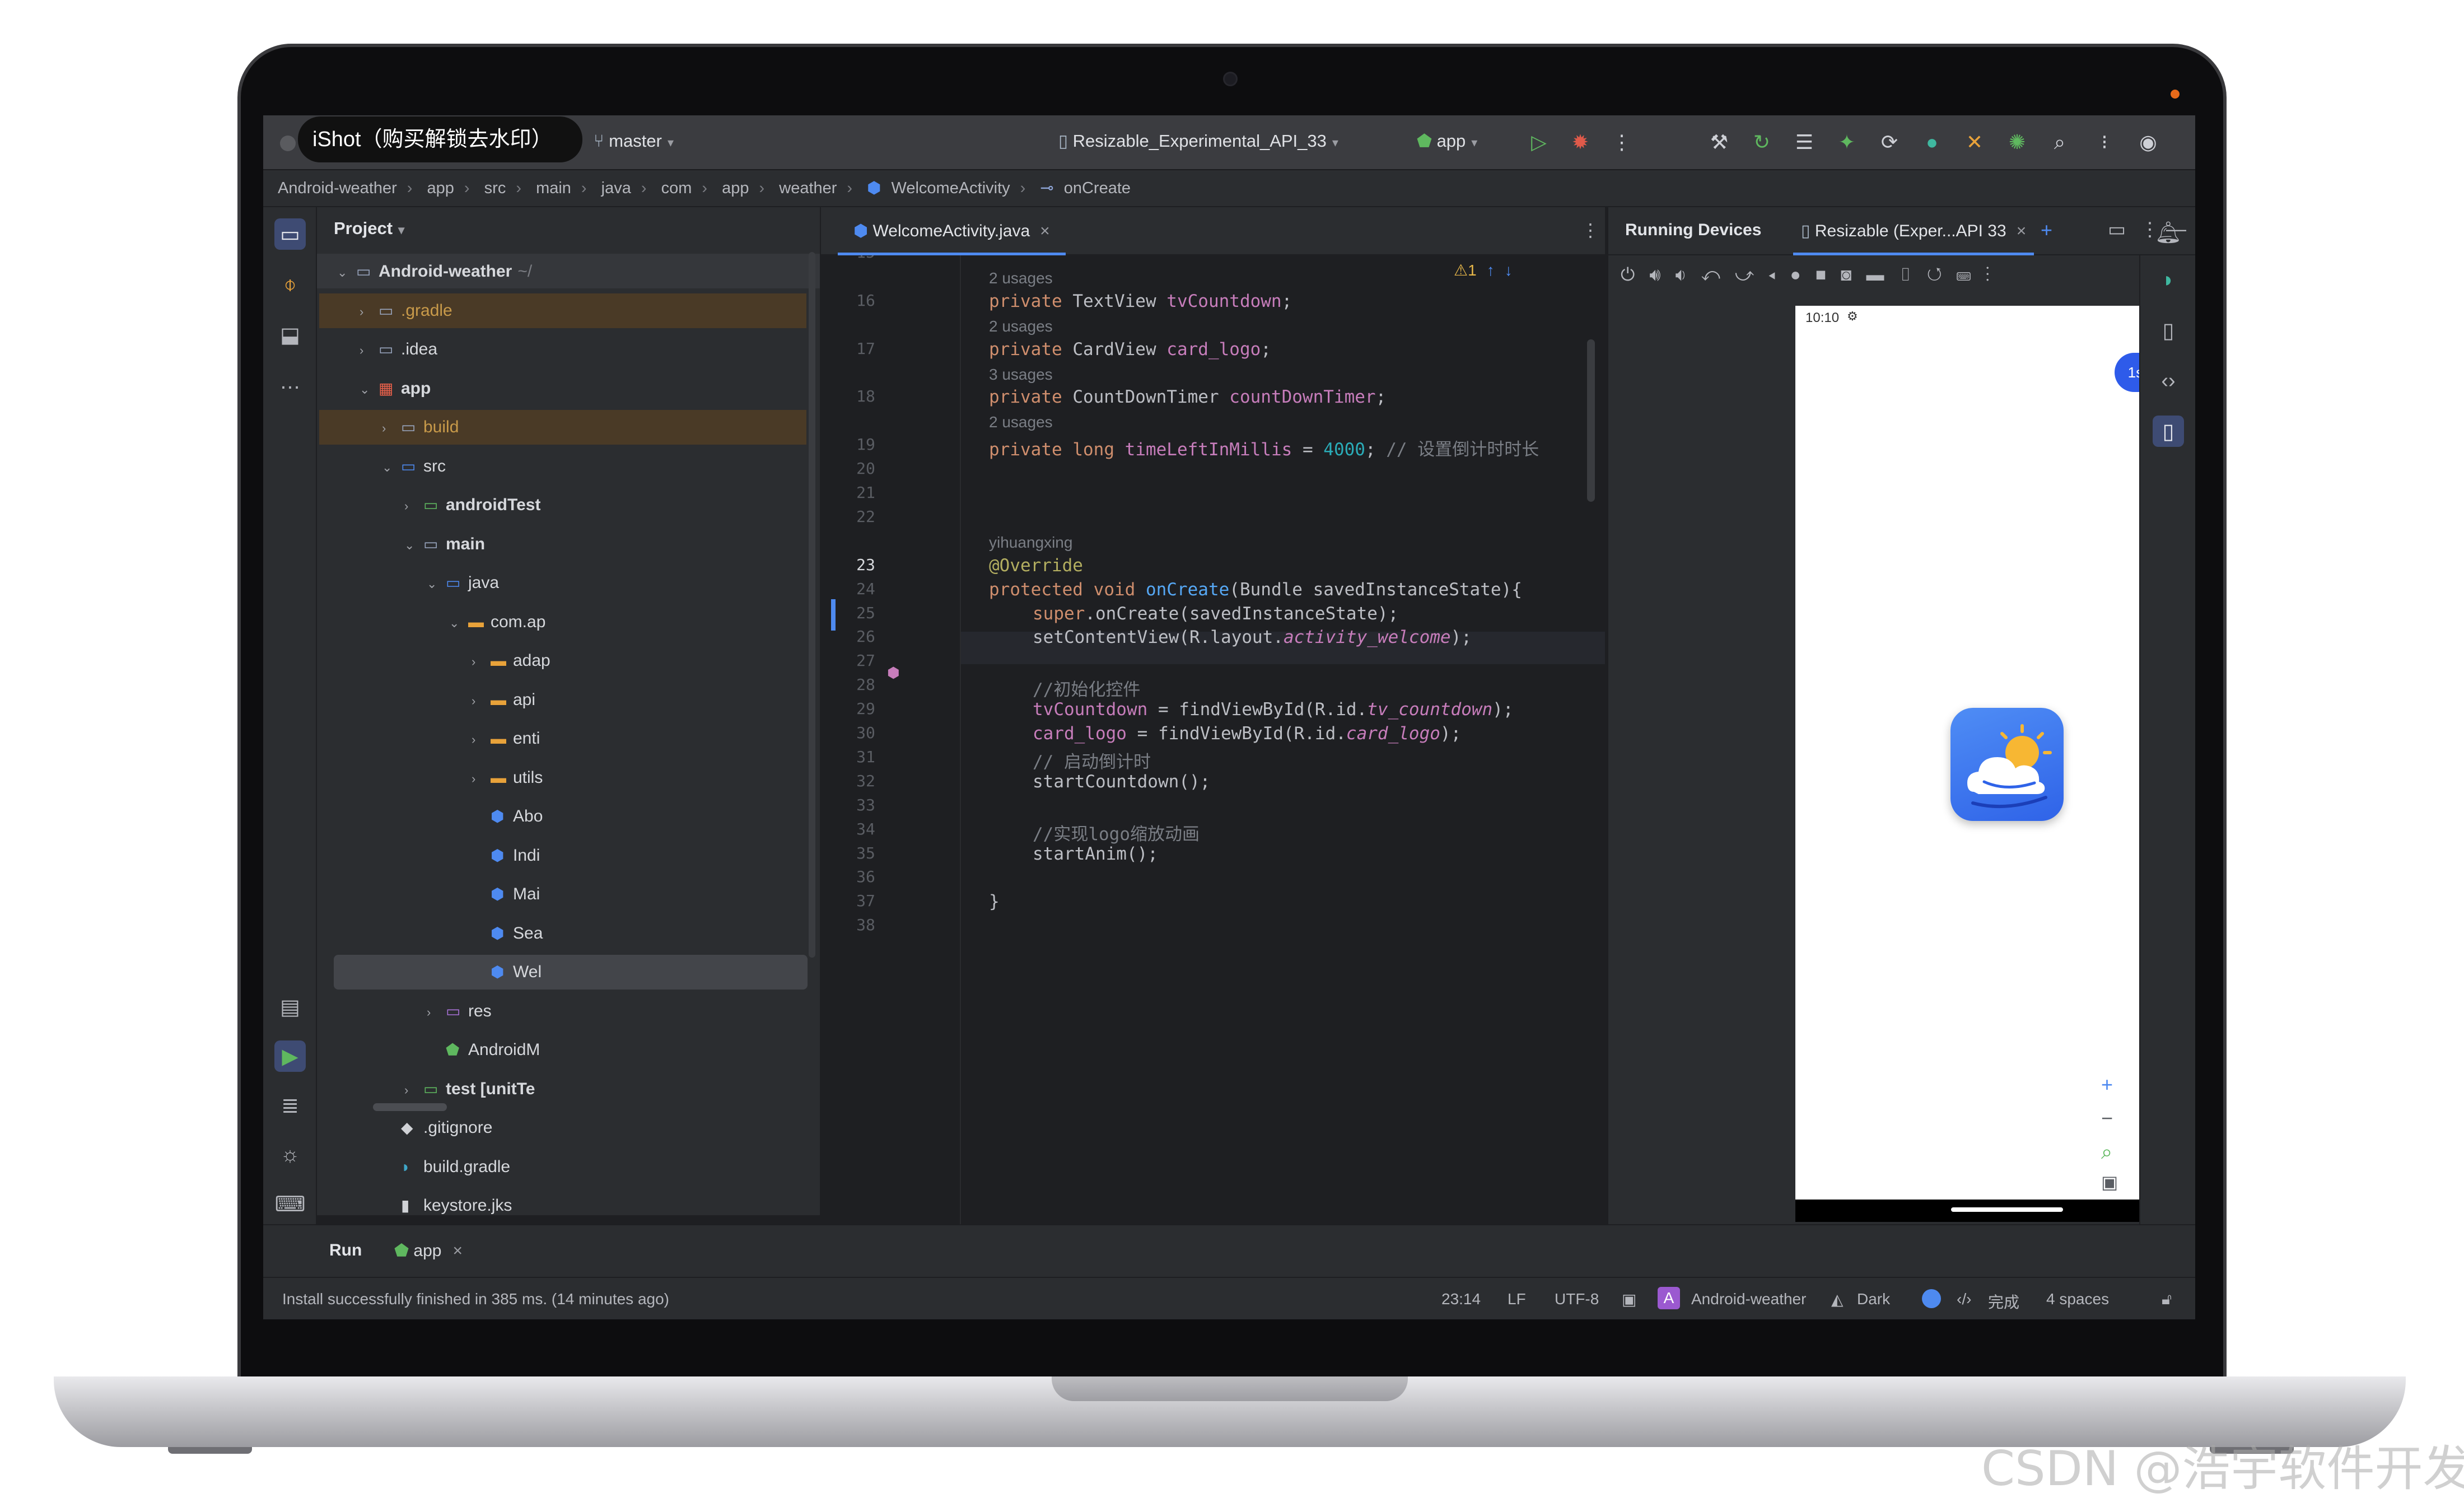  I want to click on tree-item: ◗ build.gradle, so click(446, 1167).